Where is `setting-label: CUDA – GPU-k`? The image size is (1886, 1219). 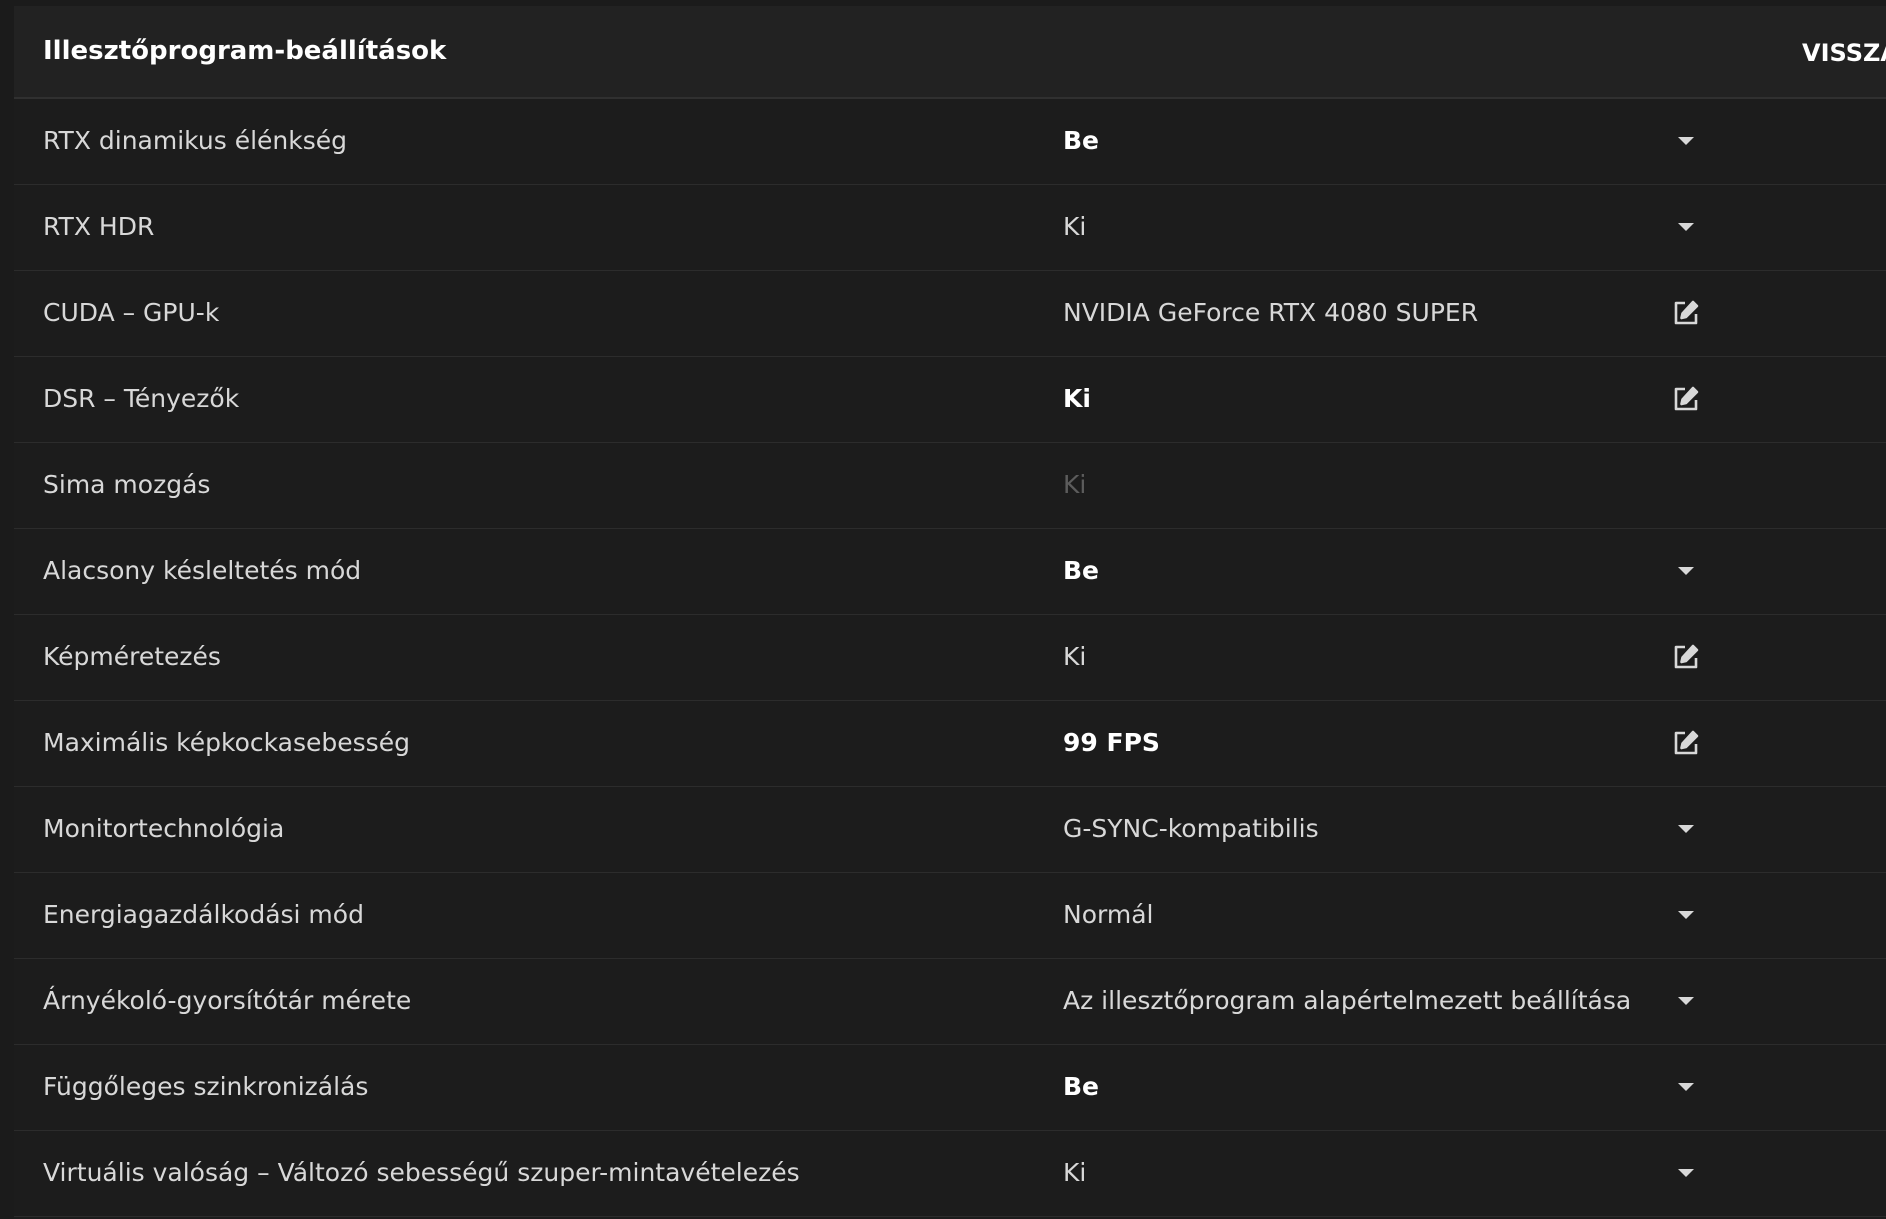 setting-label: CUDA – GPU-k is located at coordinates (131, 312).